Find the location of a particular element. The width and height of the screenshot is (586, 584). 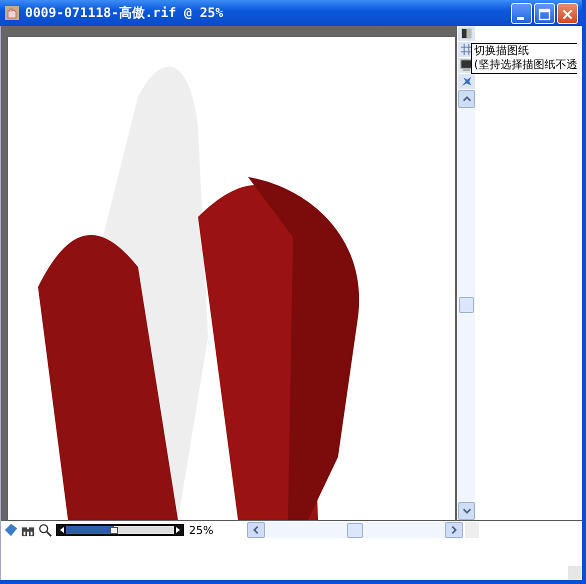

corner-grip is located at coordinates (472, 530).